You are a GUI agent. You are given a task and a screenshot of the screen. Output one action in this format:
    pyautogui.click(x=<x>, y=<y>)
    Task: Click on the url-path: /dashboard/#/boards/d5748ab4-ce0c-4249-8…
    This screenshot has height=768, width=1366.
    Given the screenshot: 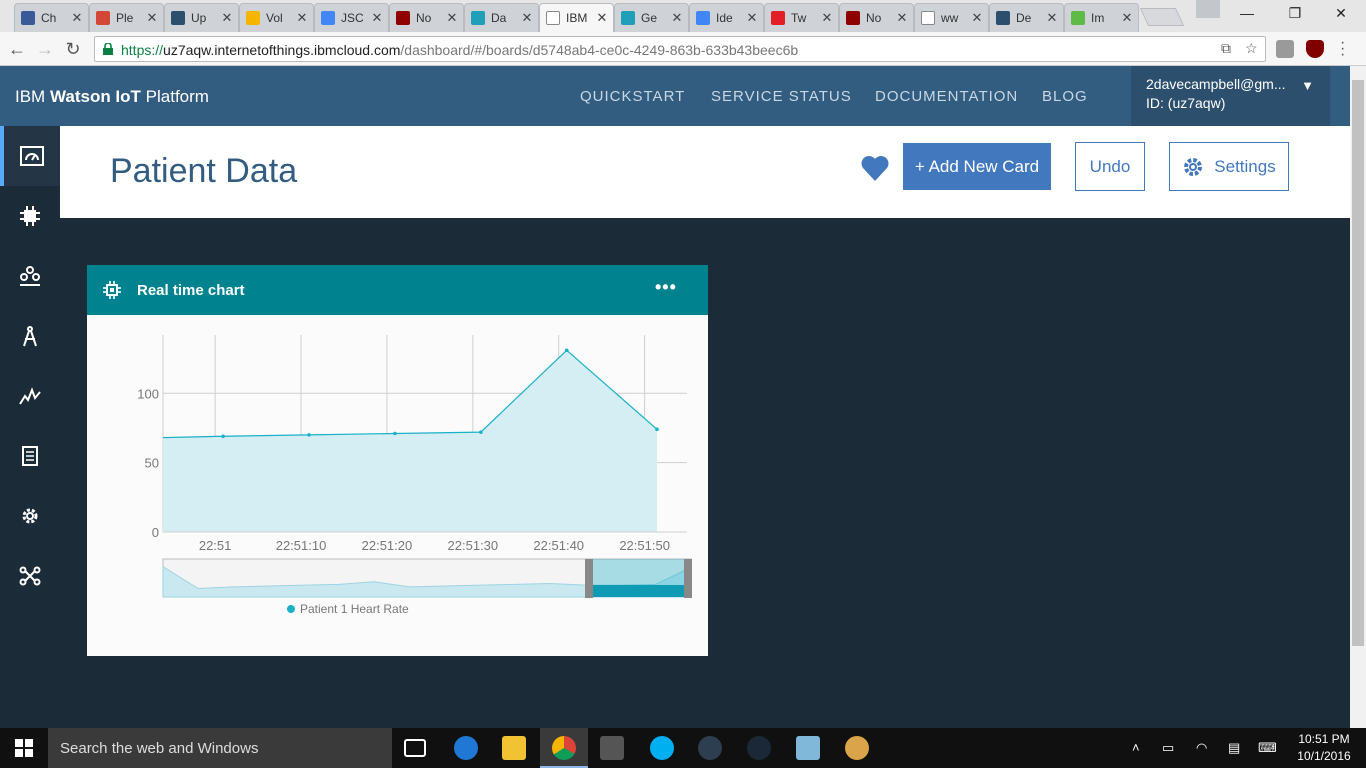 What is the action you would take?
    pyautogui.click(x=599, y=50)
    